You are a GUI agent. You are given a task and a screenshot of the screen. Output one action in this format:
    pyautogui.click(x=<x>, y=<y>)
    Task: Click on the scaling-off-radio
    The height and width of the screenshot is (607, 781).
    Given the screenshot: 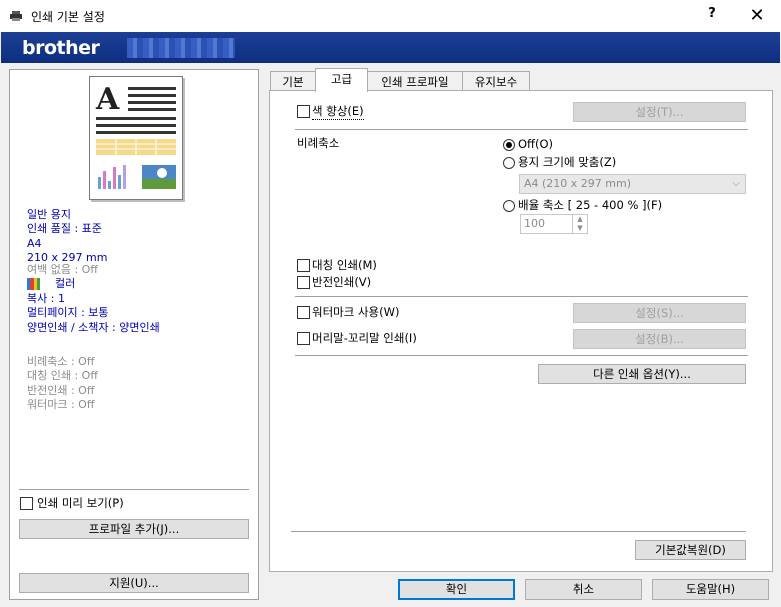 What is the action you would take?
    pyautogui.click(x=509, y=145)
    